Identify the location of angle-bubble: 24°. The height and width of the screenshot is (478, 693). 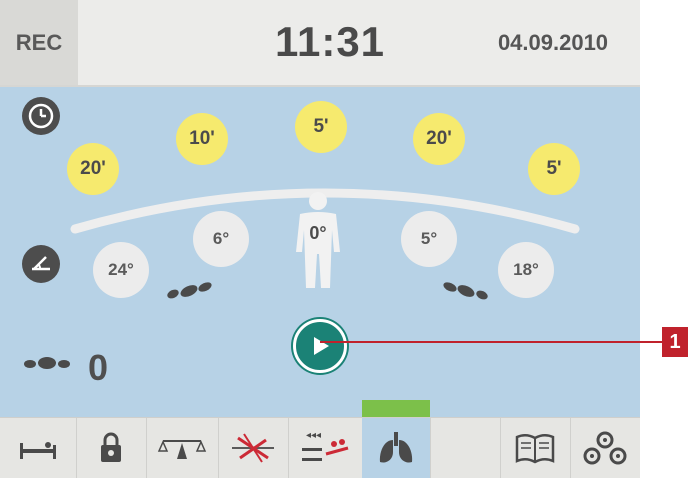
(121, 270).